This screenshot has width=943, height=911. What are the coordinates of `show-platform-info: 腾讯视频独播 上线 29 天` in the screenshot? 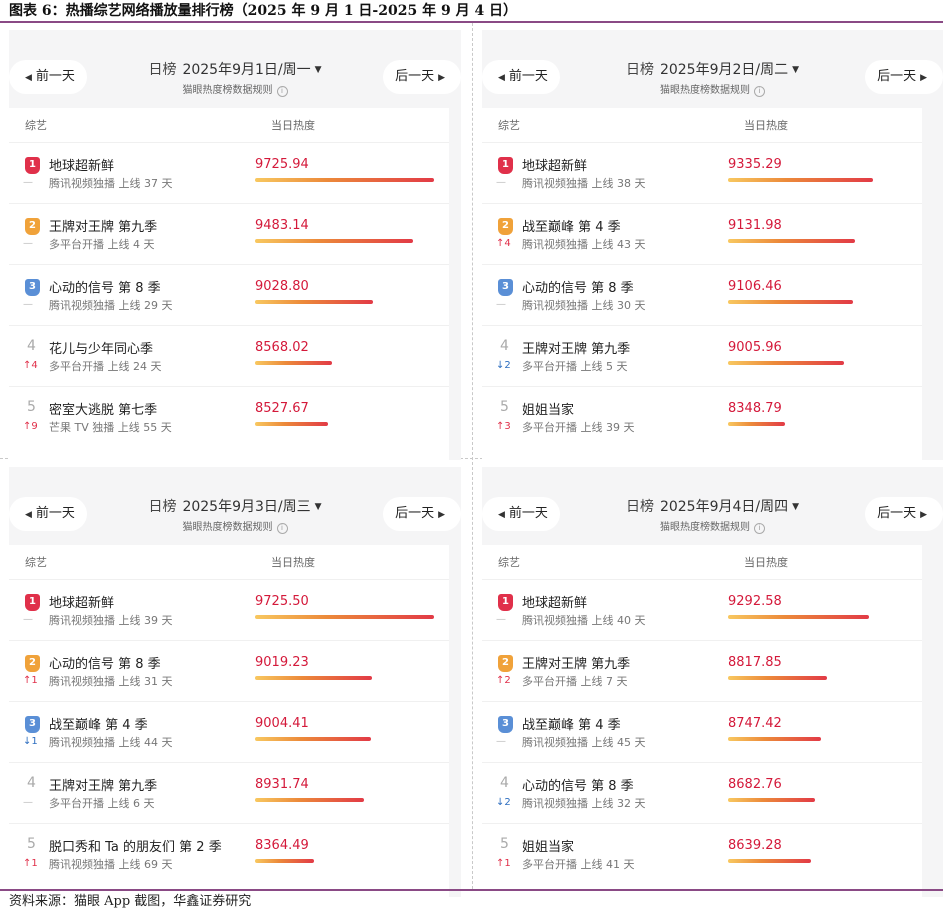 It's located at (111, 305).